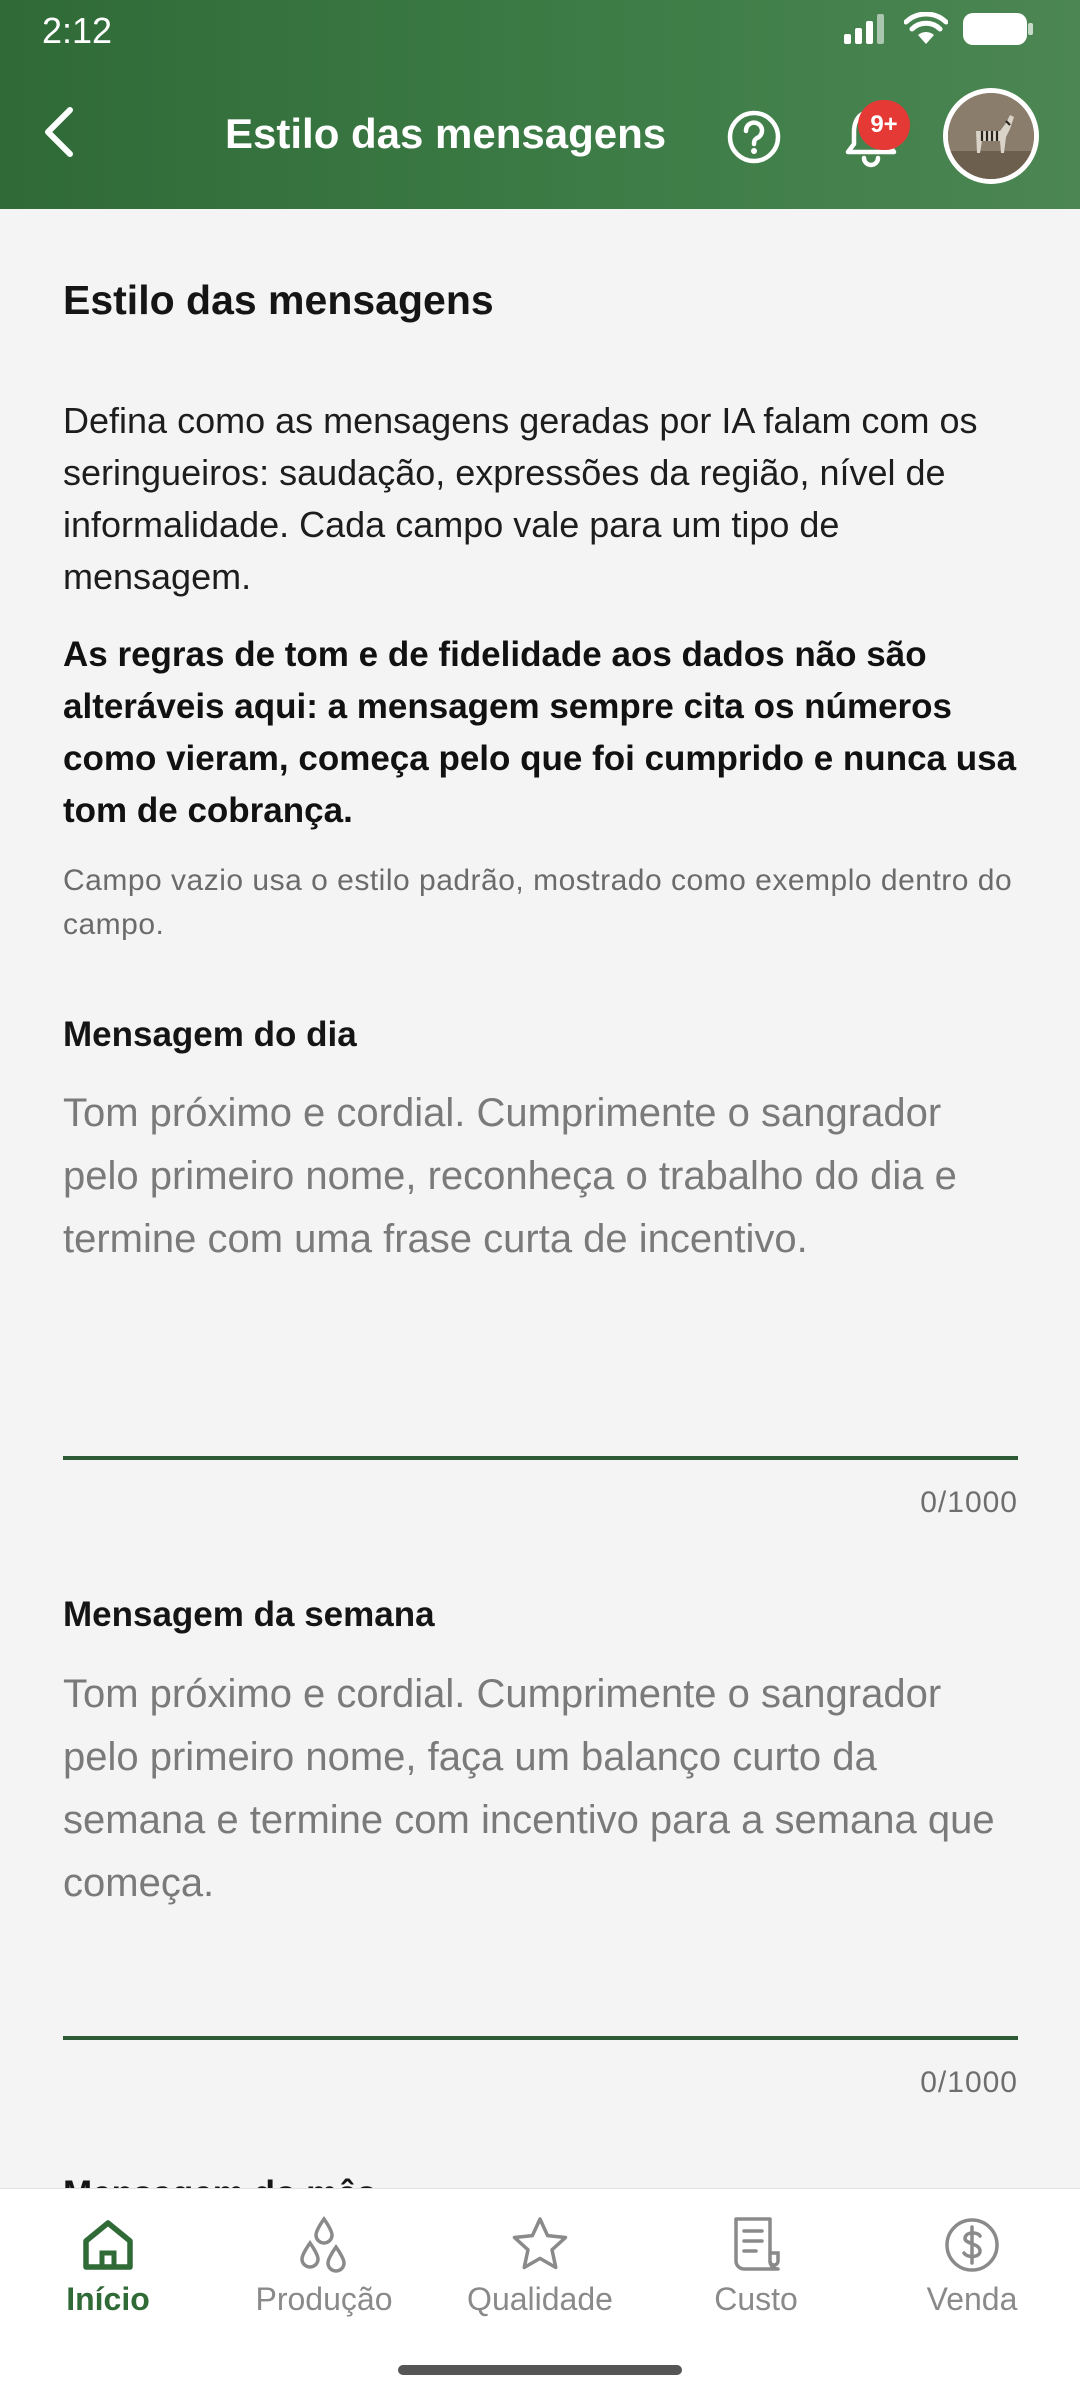 The height and width of the screenshot is (2400, 1080). What do you see at coordinates (446, 133) in the screenshot?
I see `page-title: Estilo das mensagens` at bounding box center [446, 133].